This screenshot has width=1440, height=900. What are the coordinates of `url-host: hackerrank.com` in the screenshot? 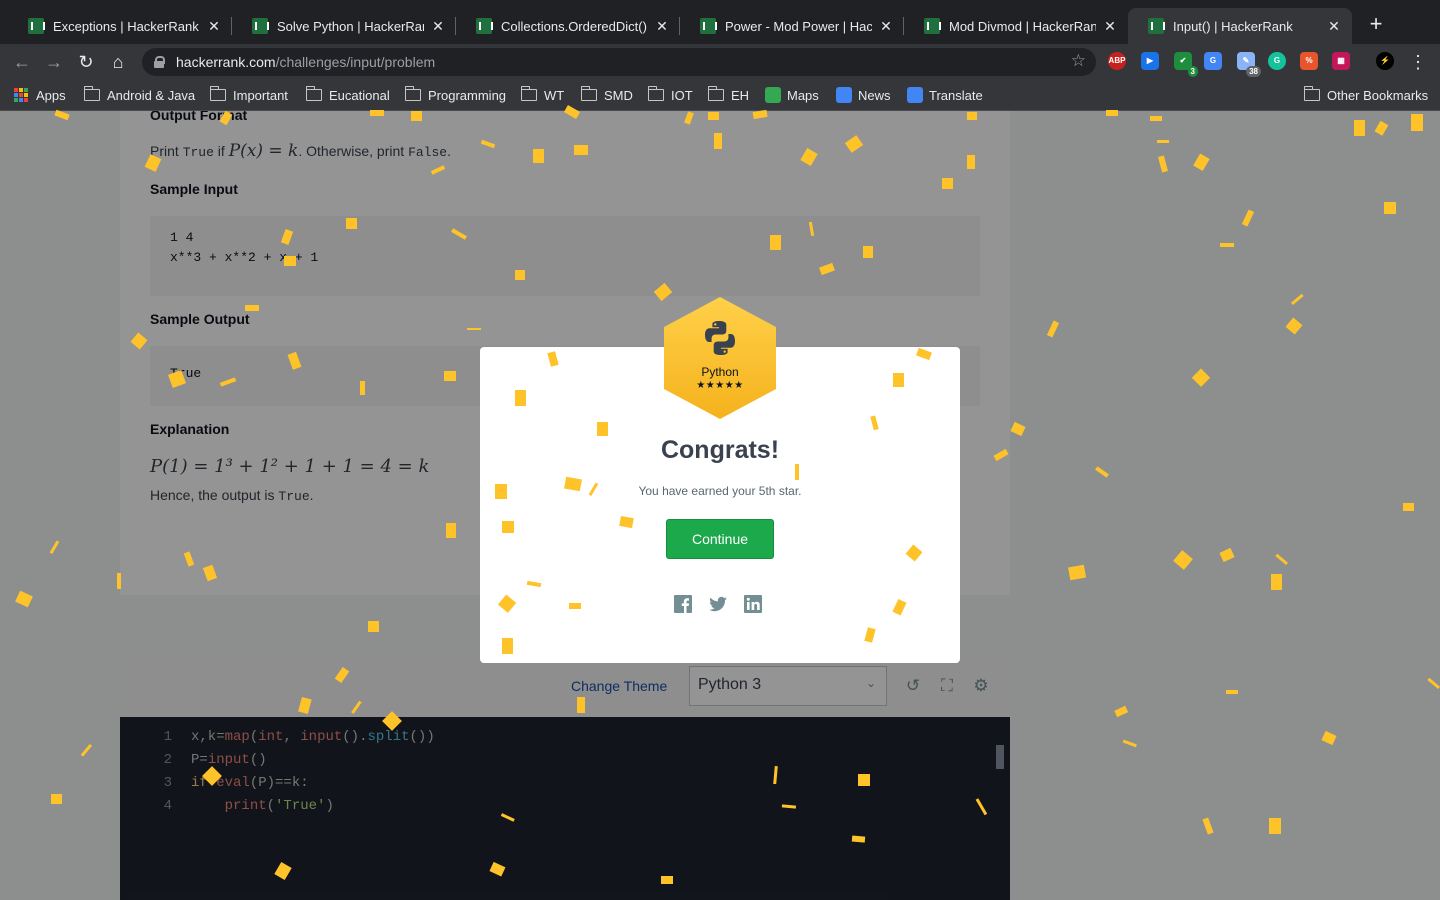 It's located at (226, 62).